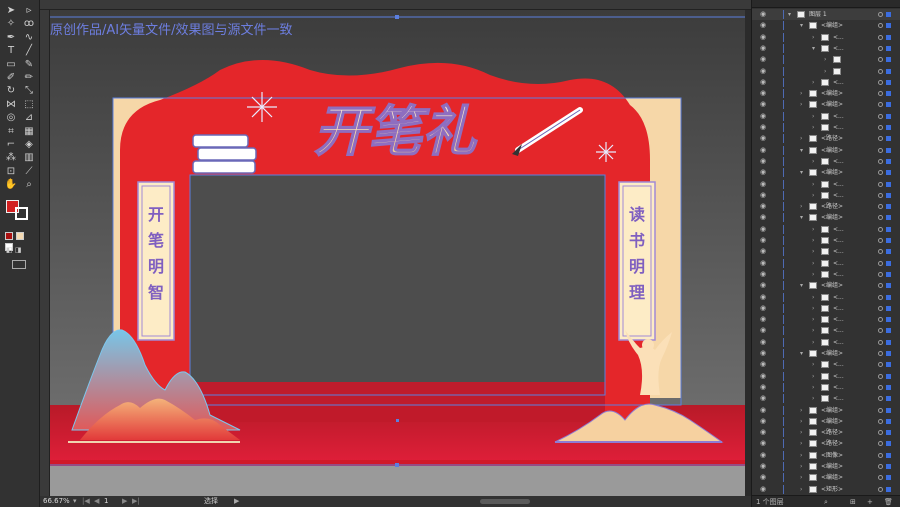 Image resolution: width=900 pixels, height=507 pixels. I want to click on layer-row: ◉ › <图像>, so click(826, 455).